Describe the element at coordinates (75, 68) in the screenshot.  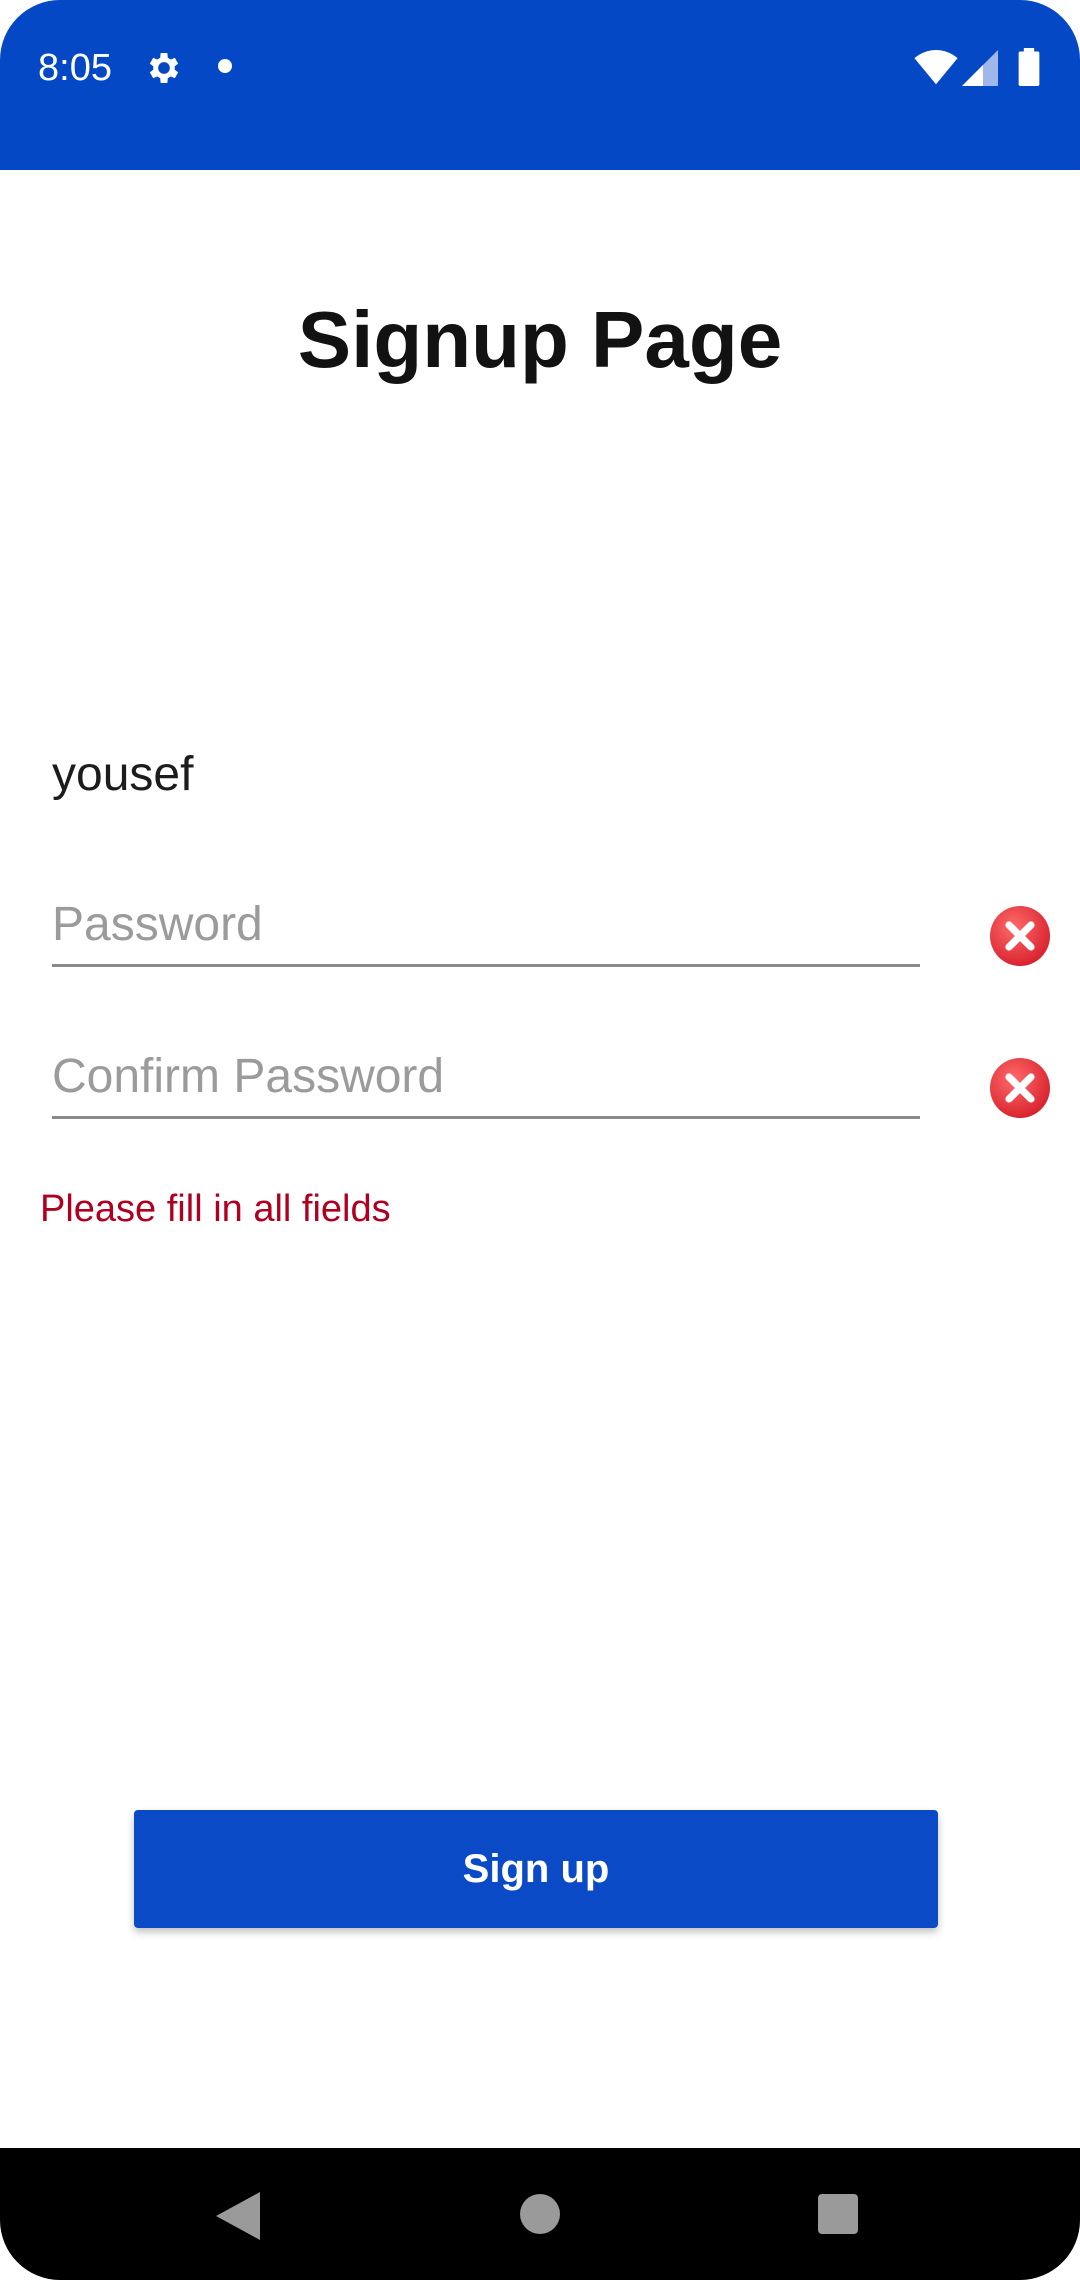
I see `status-time: 8:05` at that location.